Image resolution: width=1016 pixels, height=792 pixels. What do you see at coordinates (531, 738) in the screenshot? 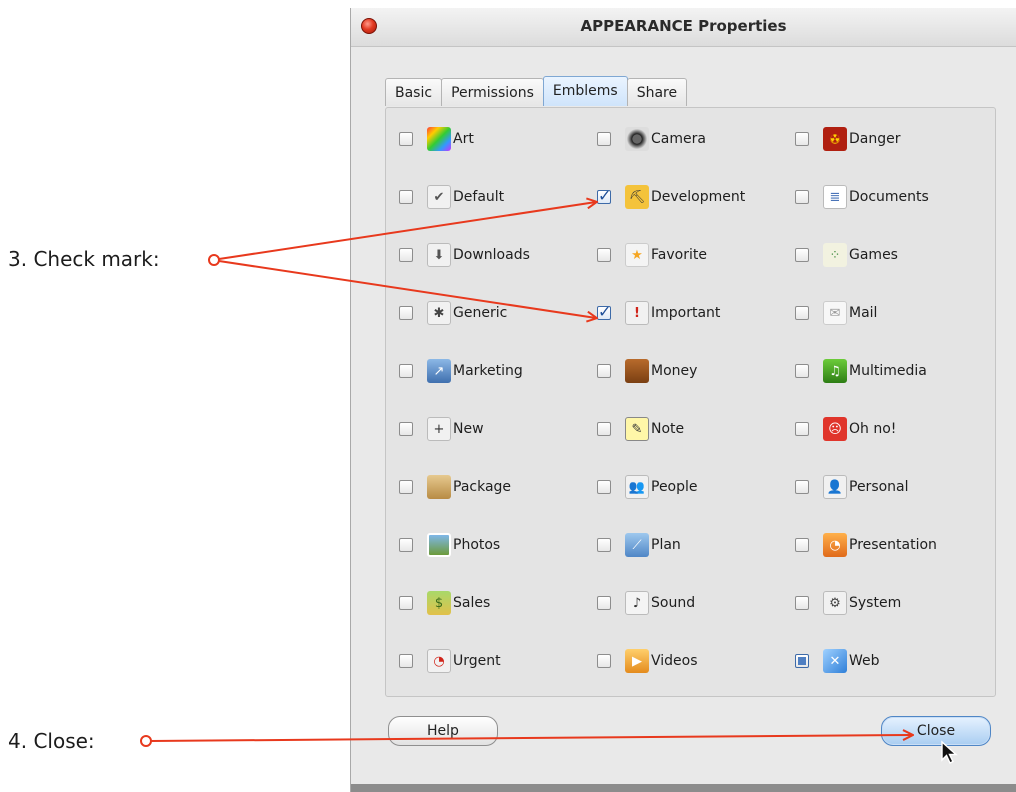
I see `arrow-to-close` at bounding box center [531, 738].